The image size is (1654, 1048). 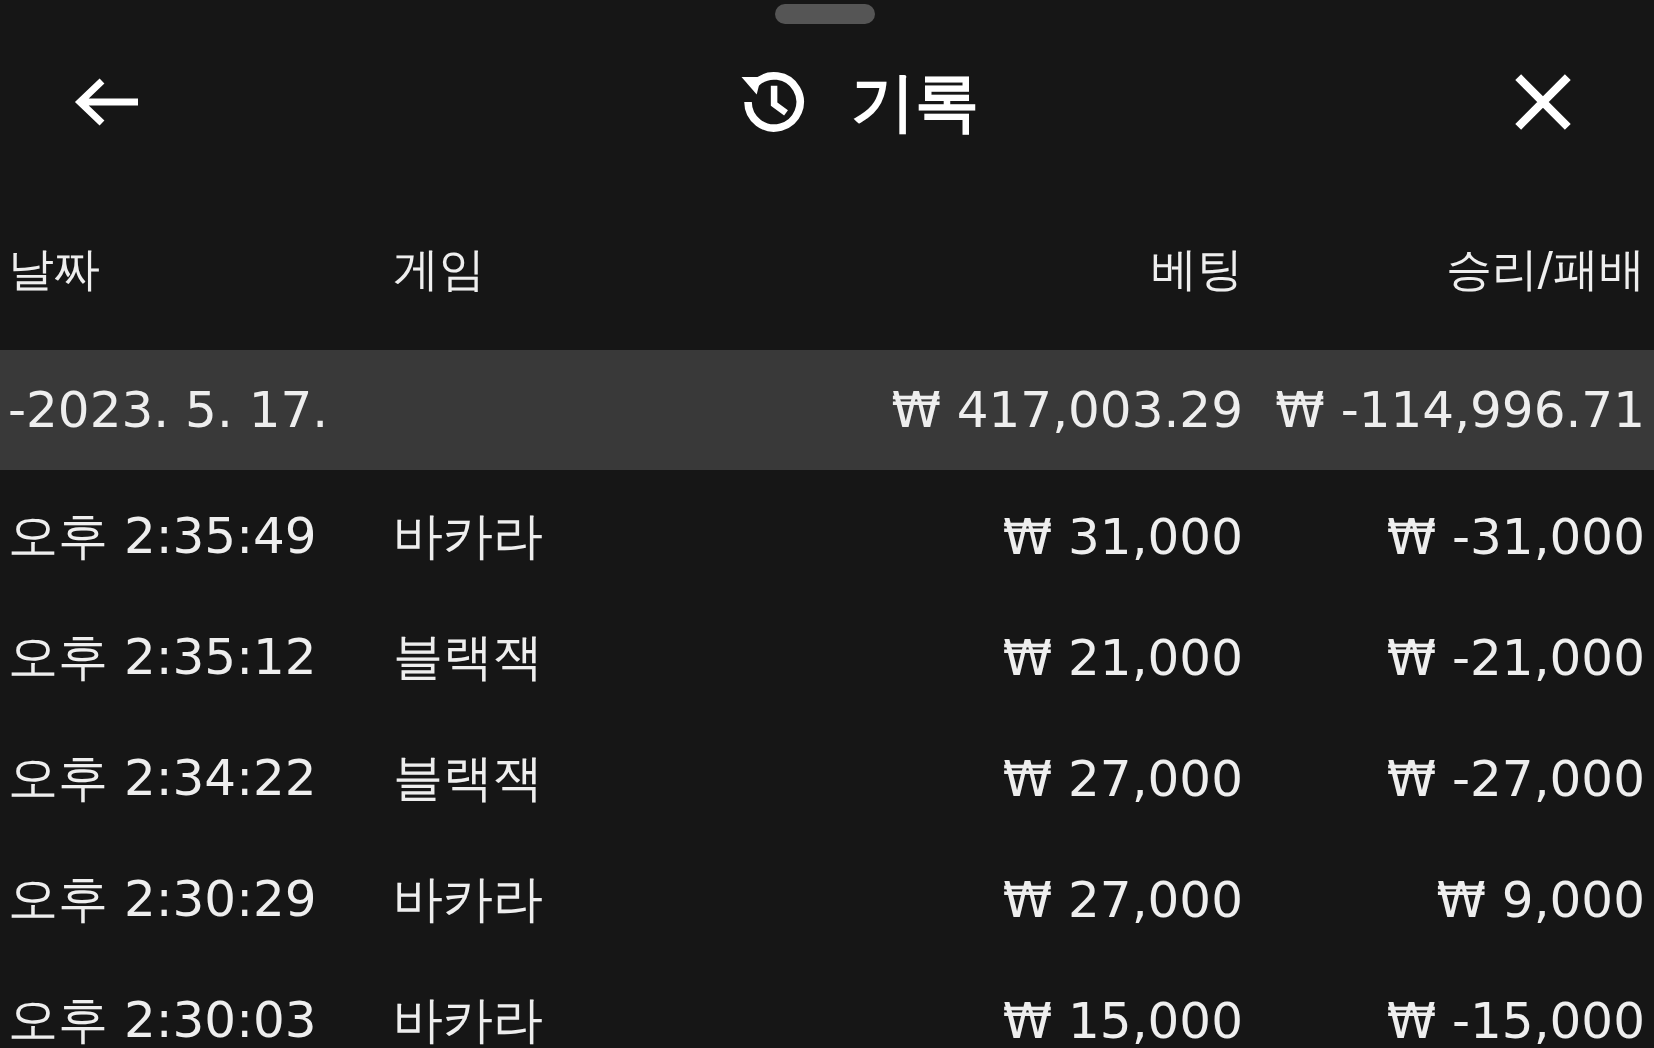 I want to click on result-cell: ₩ -21,000, so click(x=1515, y=657).